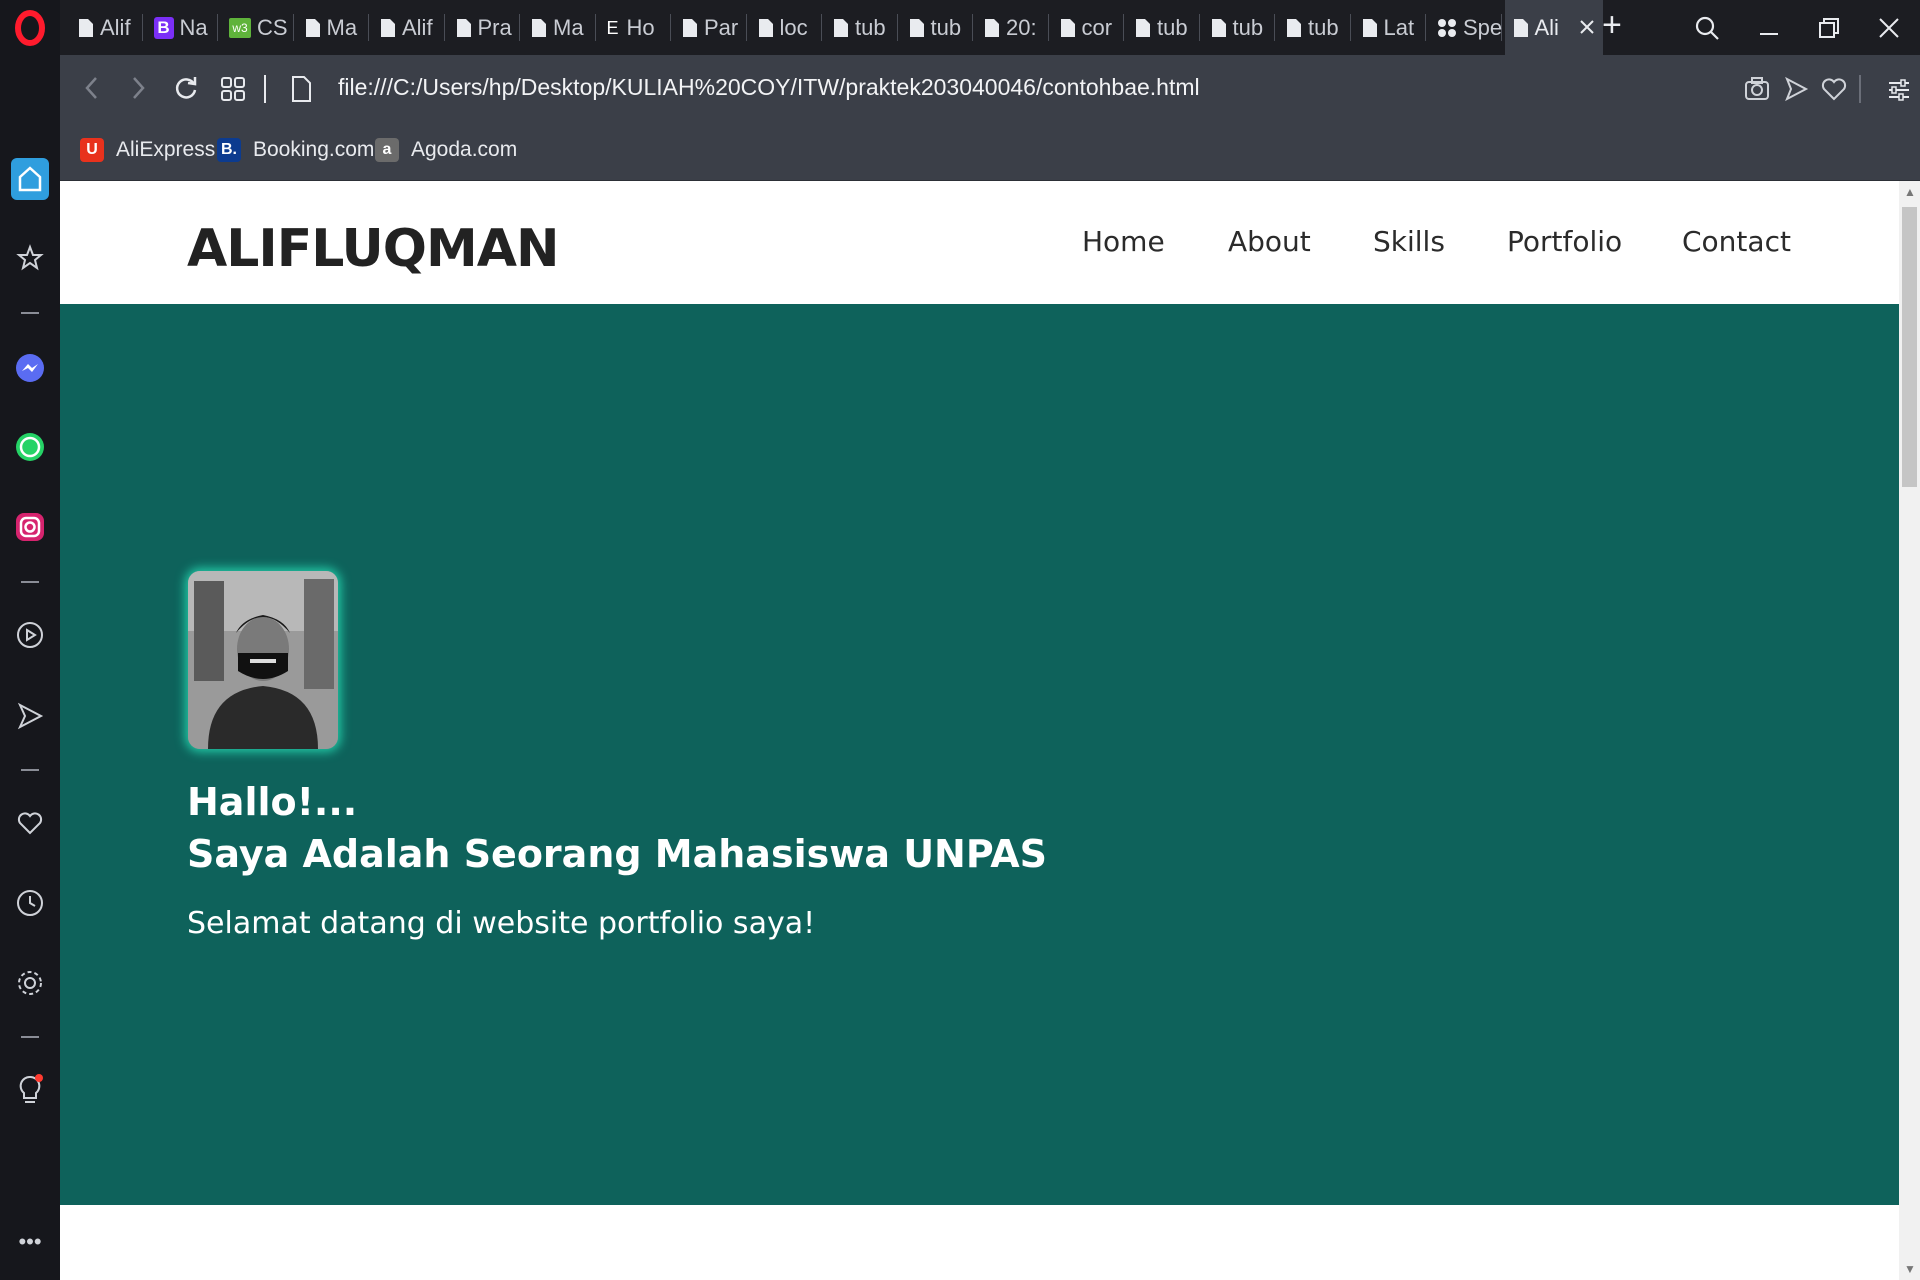 The image size is (1920, 1280). I want to click on nav-link-about: About, so click(1269, 241).